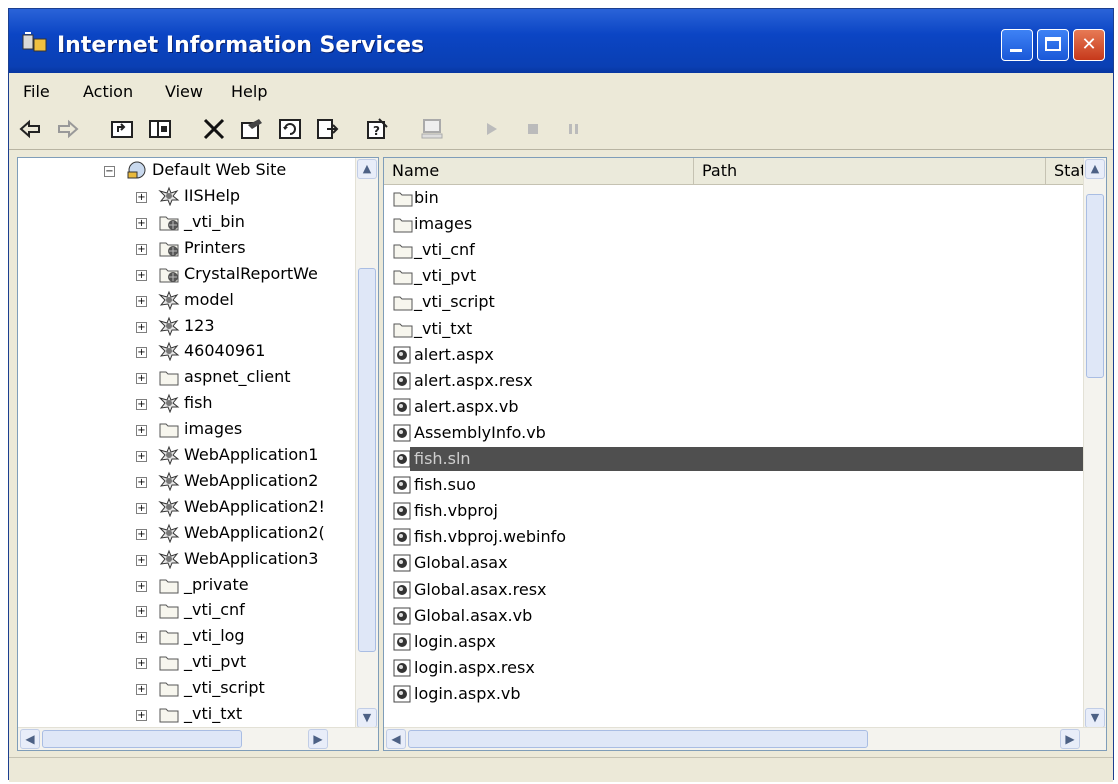 Image resolution: width=1118 pixels, height=784 pixels. I want to click on list-item: _vti_script, so click(735, 302).